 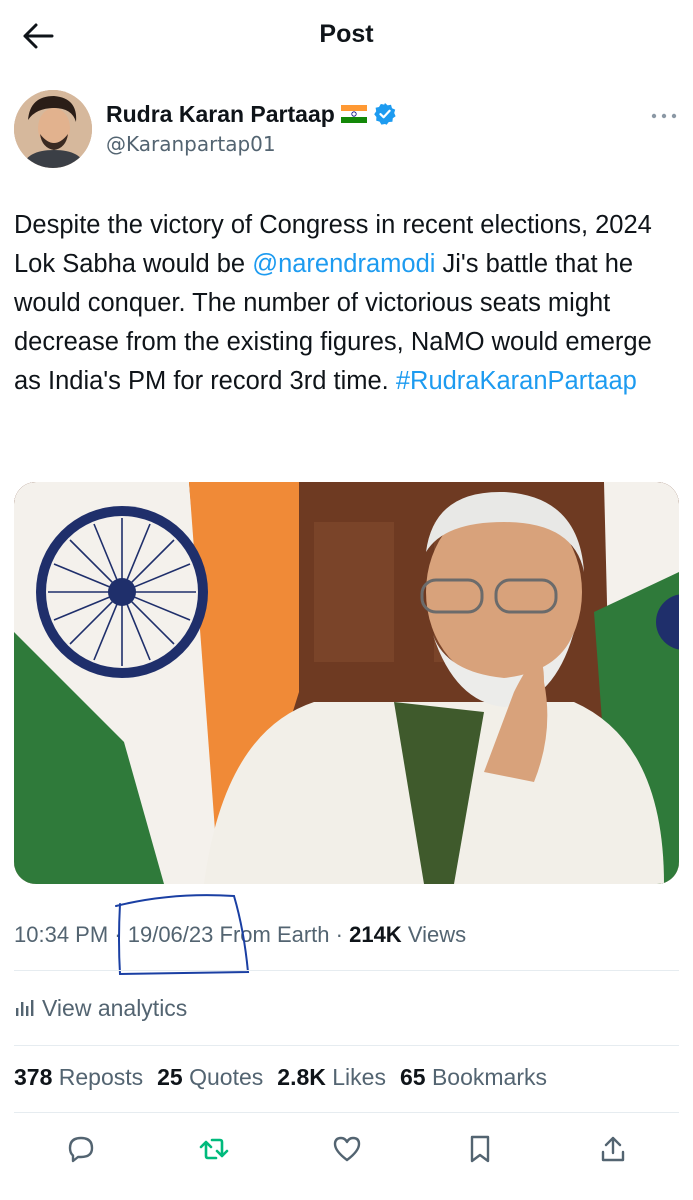 I want to click on reposts-stat: 378 Reposts, so click(x=78, y=1077).